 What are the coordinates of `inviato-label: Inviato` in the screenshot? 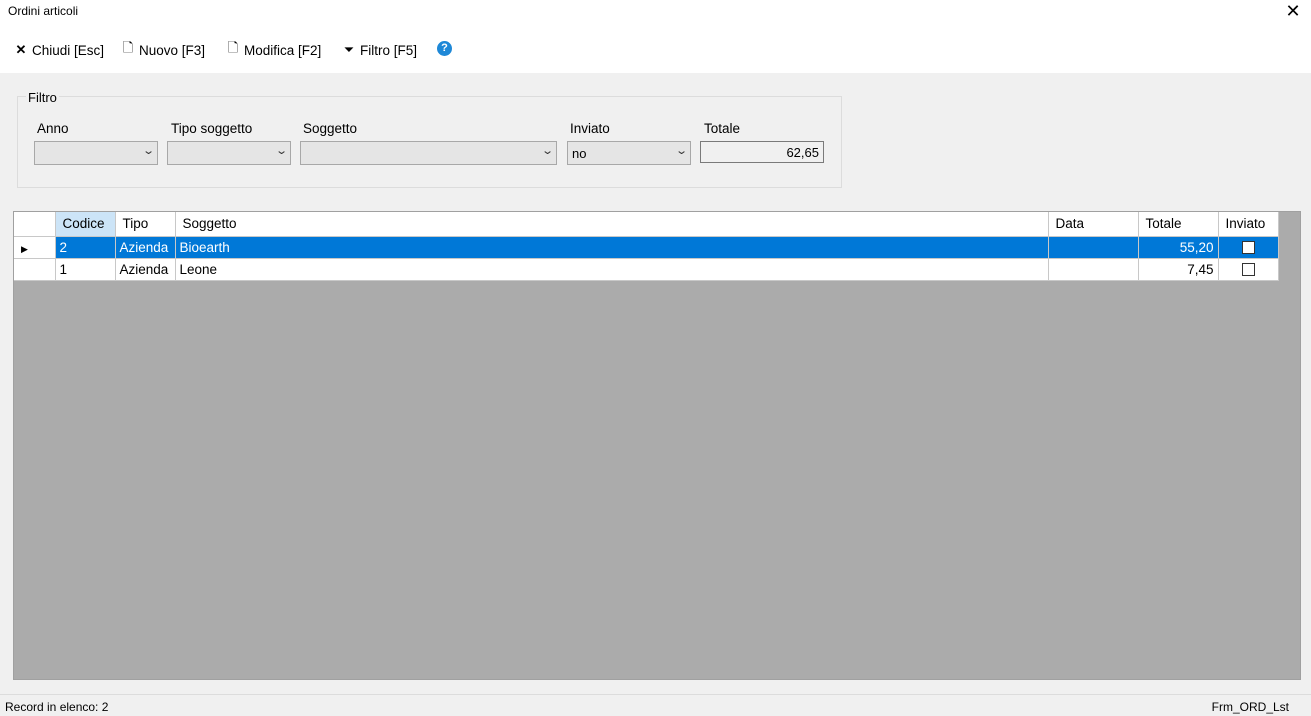 It's located at (590, 128).